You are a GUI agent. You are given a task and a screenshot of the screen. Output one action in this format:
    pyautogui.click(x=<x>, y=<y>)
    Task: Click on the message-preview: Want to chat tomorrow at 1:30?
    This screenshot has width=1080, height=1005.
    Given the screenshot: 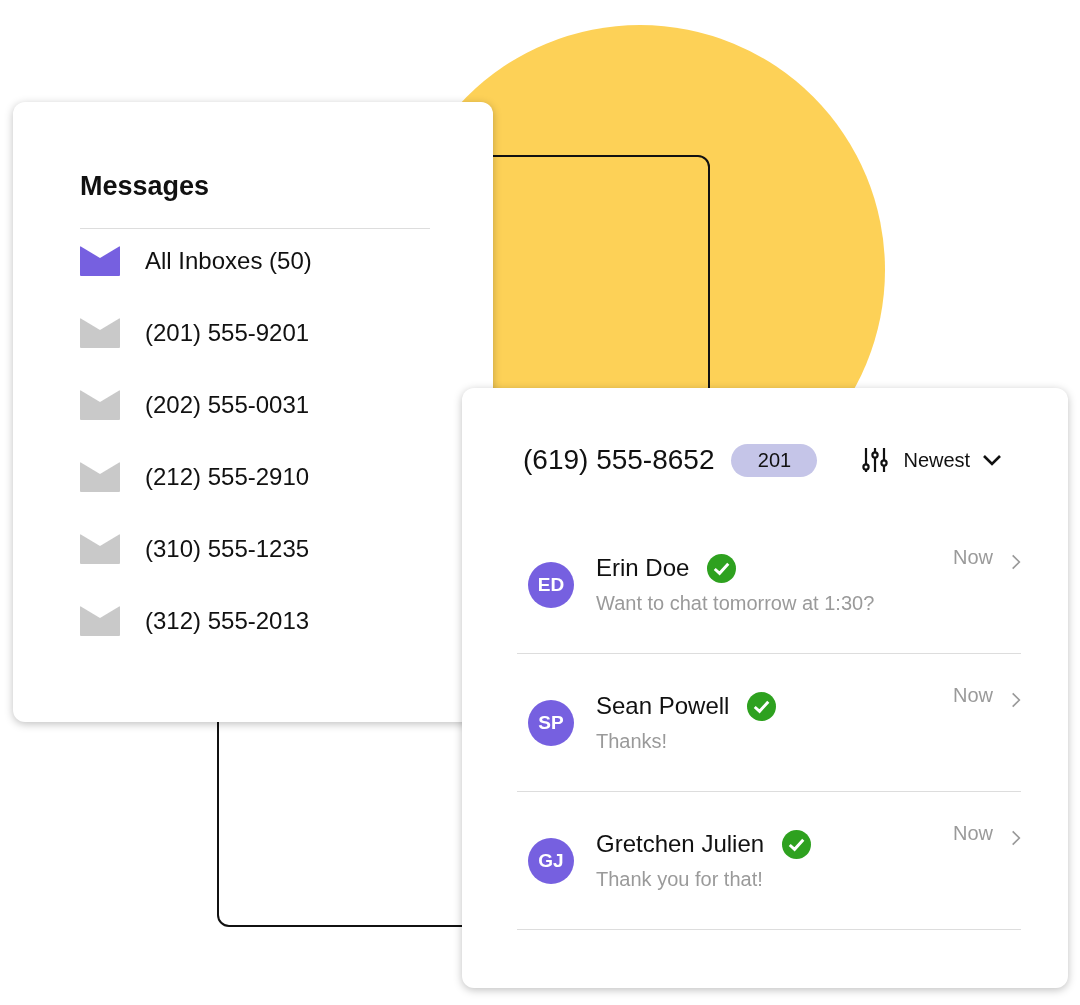 What is the action you would take?
    pyautogui.click(x=736, y=603)
    